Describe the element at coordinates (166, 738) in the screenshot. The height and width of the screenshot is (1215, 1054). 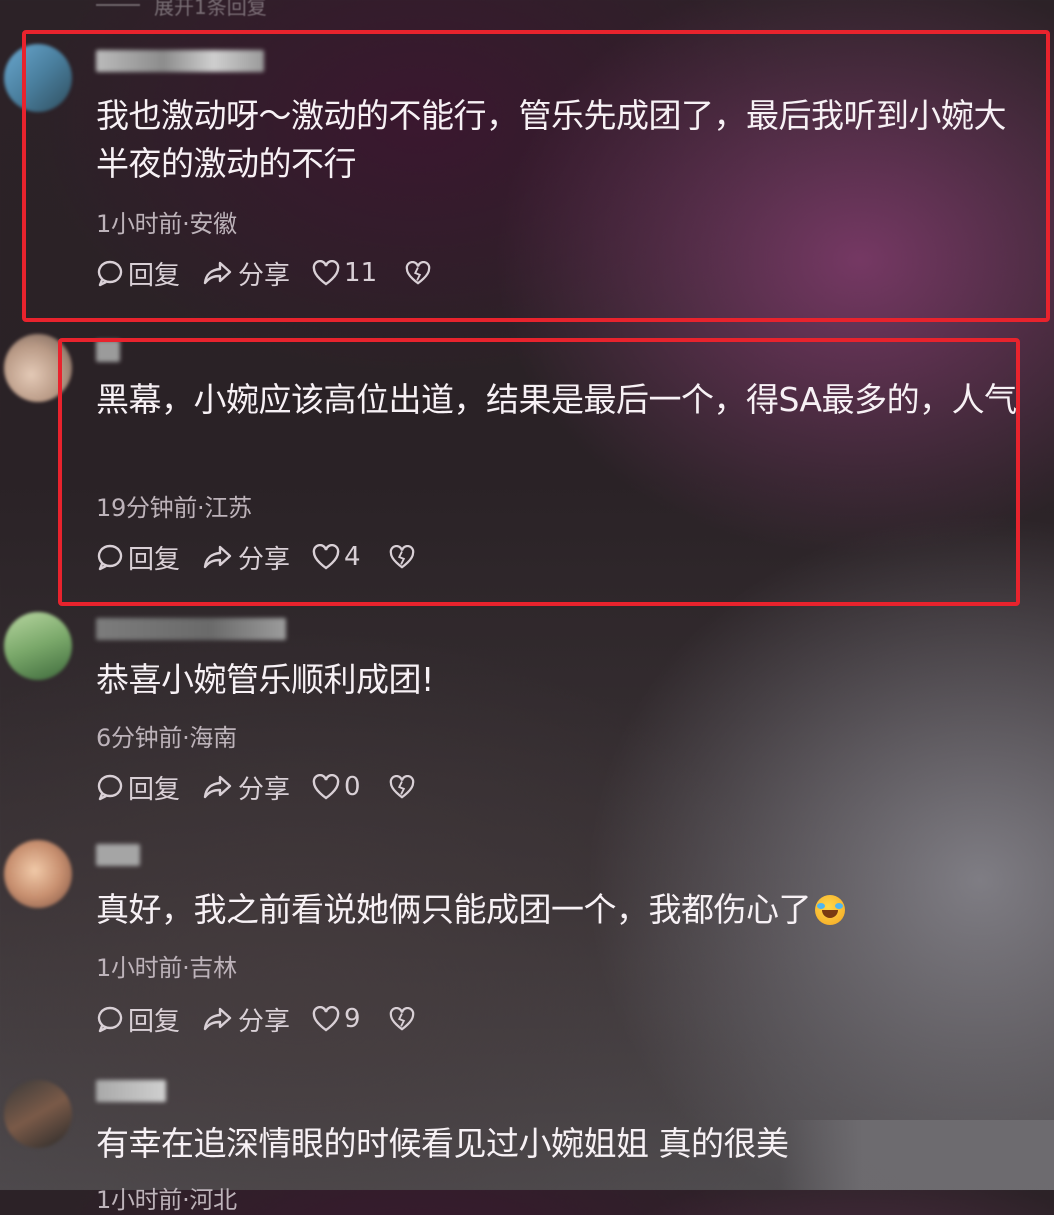
I see `comment-meta: 6分钟前·海南` at that location.